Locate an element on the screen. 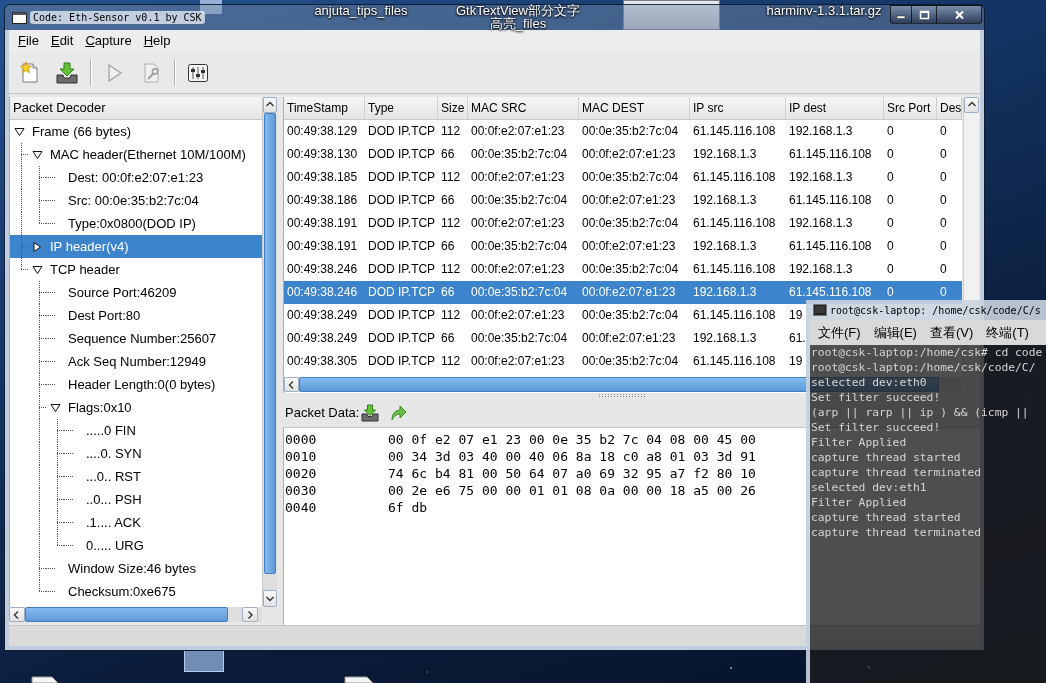  column-header: MAC SRC is located at coordinates (523, 108).